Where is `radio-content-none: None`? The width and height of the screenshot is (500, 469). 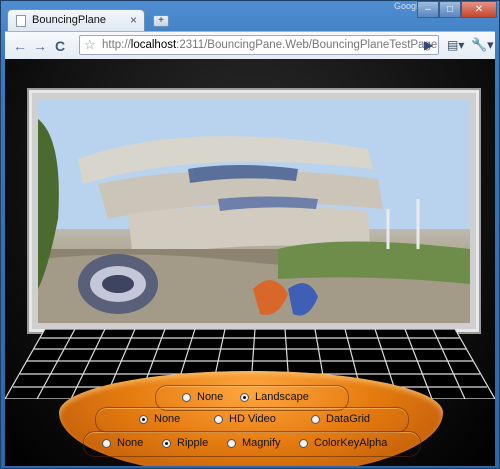
radio-content-none: None is located at coordinates (159, 419).